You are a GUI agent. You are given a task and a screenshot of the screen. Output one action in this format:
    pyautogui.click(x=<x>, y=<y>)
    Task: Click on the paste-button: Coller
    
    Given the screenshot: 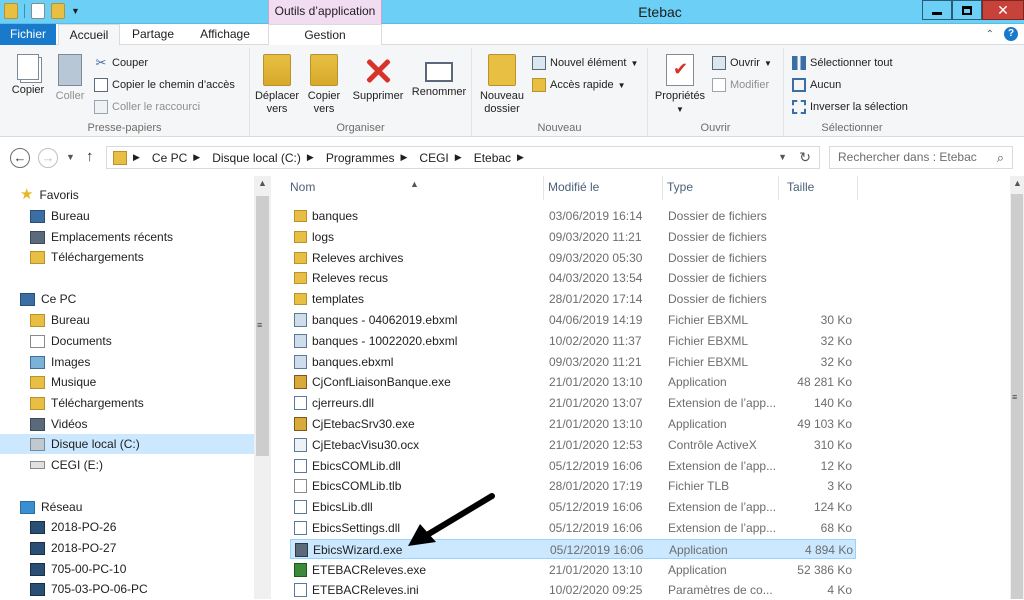 What is the action you would take?
    pyautogui.click(x=70, y=78)
    